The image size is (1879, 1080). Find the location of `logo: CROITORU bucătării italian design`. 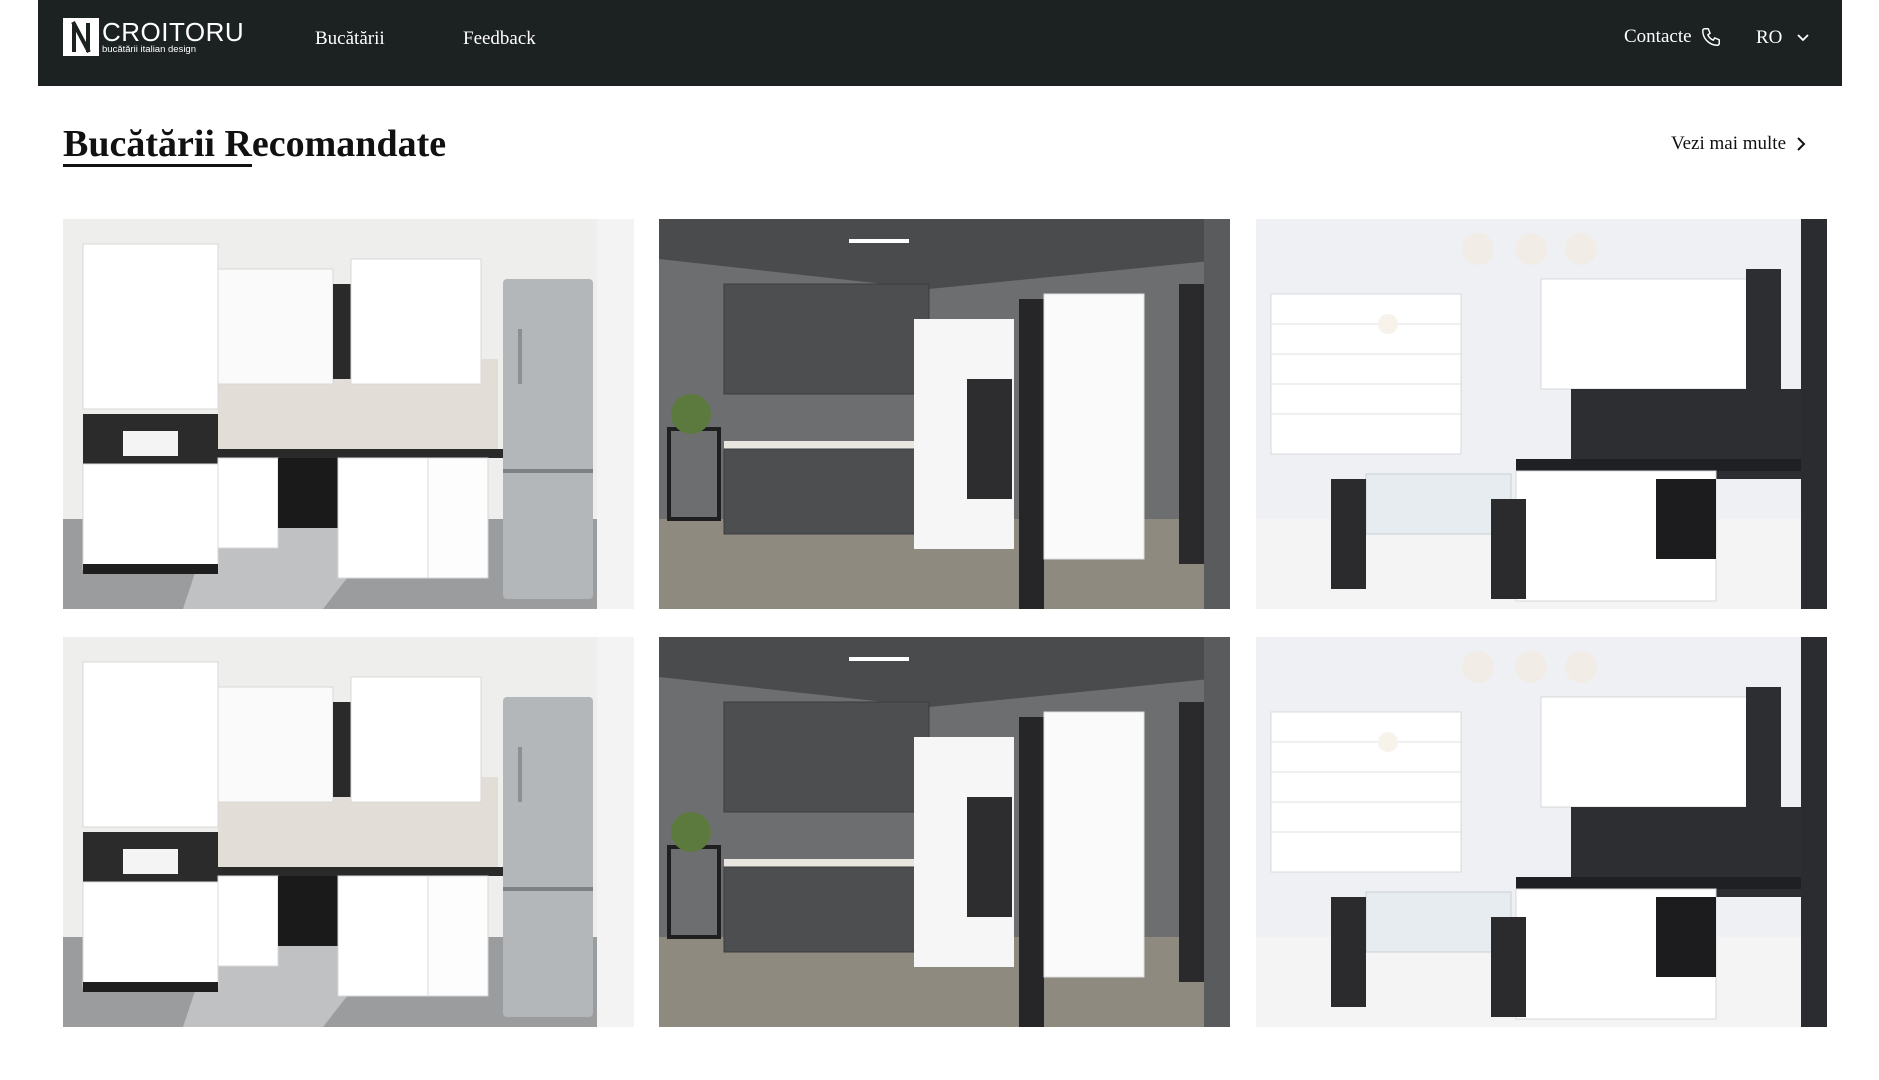

logo: CROITORU bucătării italian design is located at coordinates (154, 37).